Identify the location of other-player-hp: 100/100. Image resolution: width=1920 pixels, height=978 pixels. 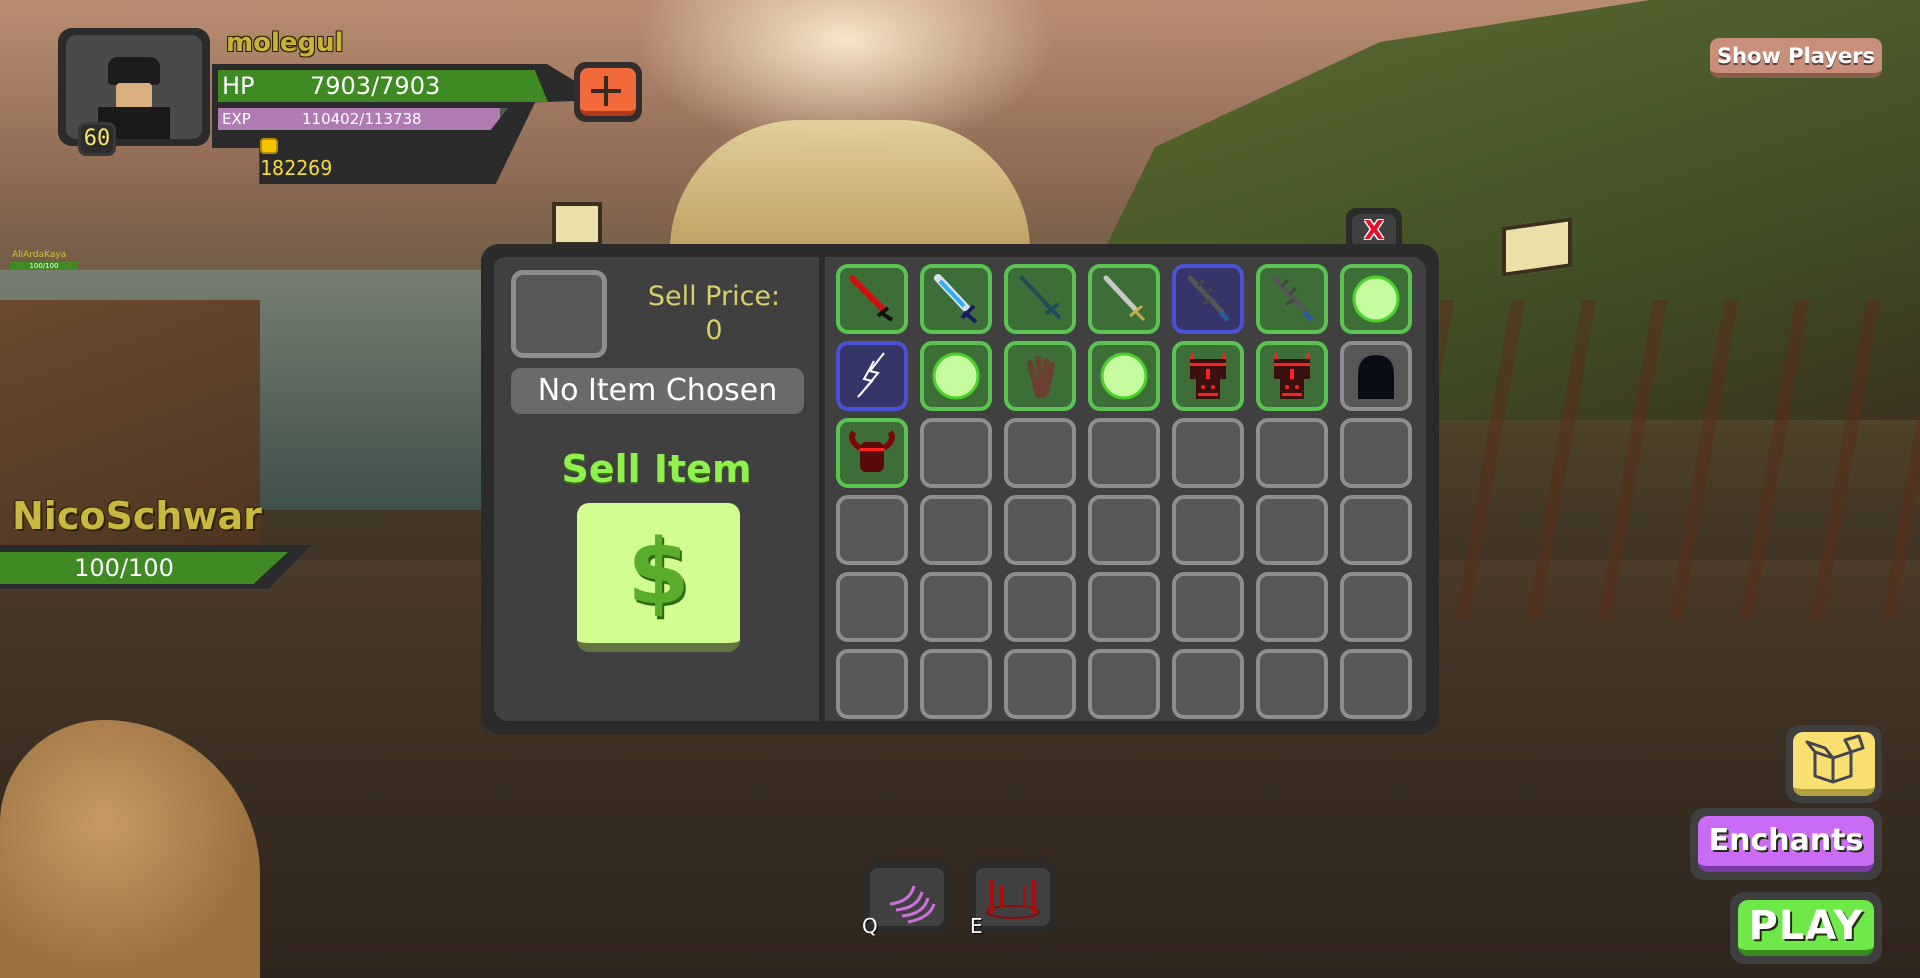
(44, 266).